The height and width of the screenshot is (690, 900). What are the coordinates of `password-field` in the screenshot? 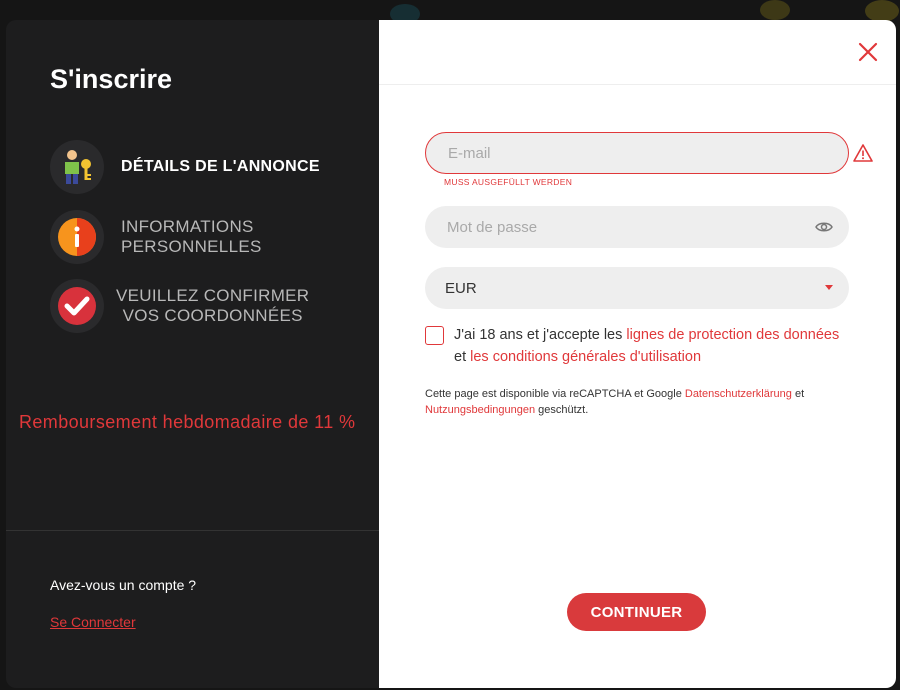 It's located at (637, 227).